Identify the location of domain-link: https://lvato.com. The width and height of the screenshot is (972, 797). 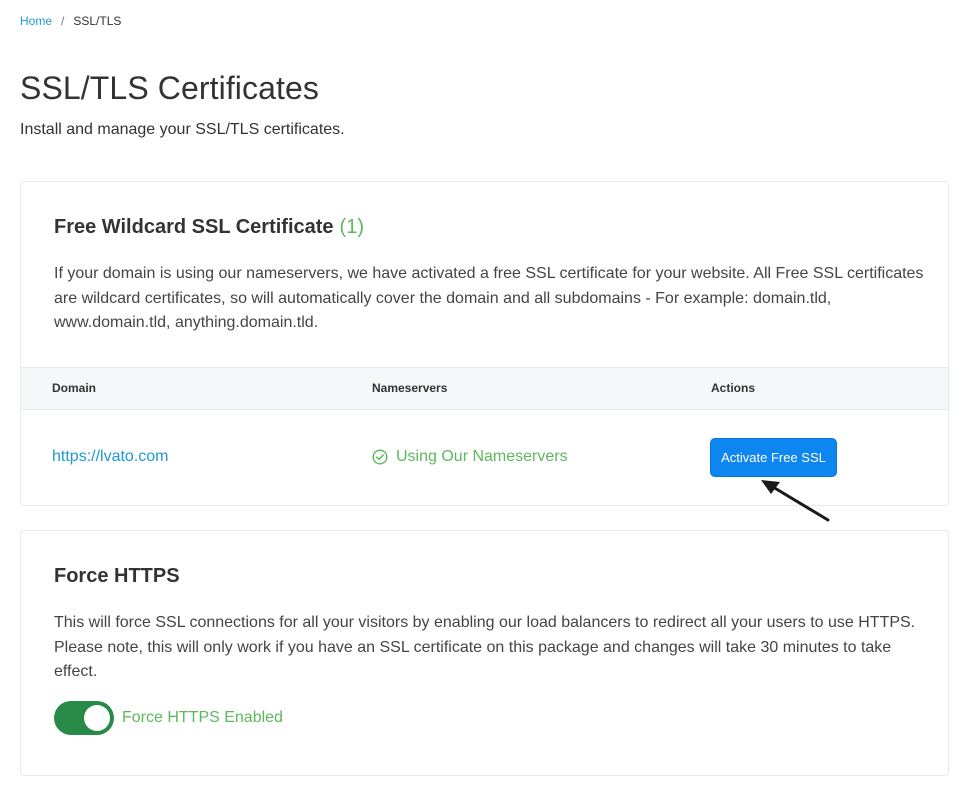
(110, 457).